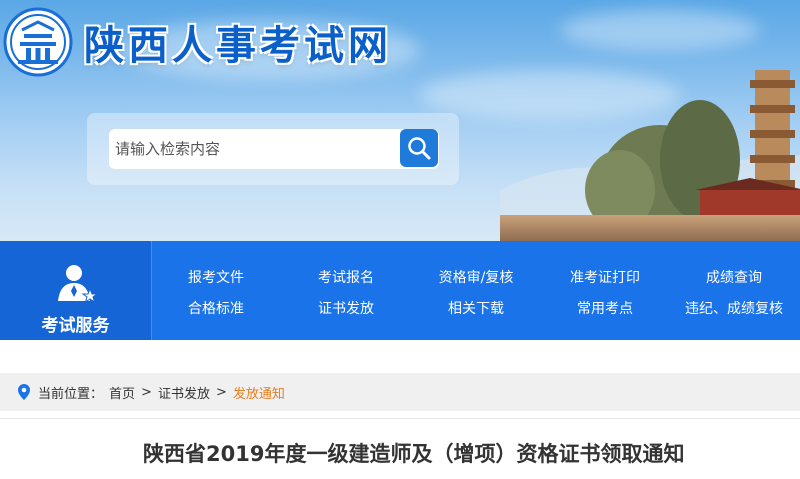 The height and width of the screenshot is (479, 800). I want to click on site-title: 陕西人事考试网, so click(238, 46).